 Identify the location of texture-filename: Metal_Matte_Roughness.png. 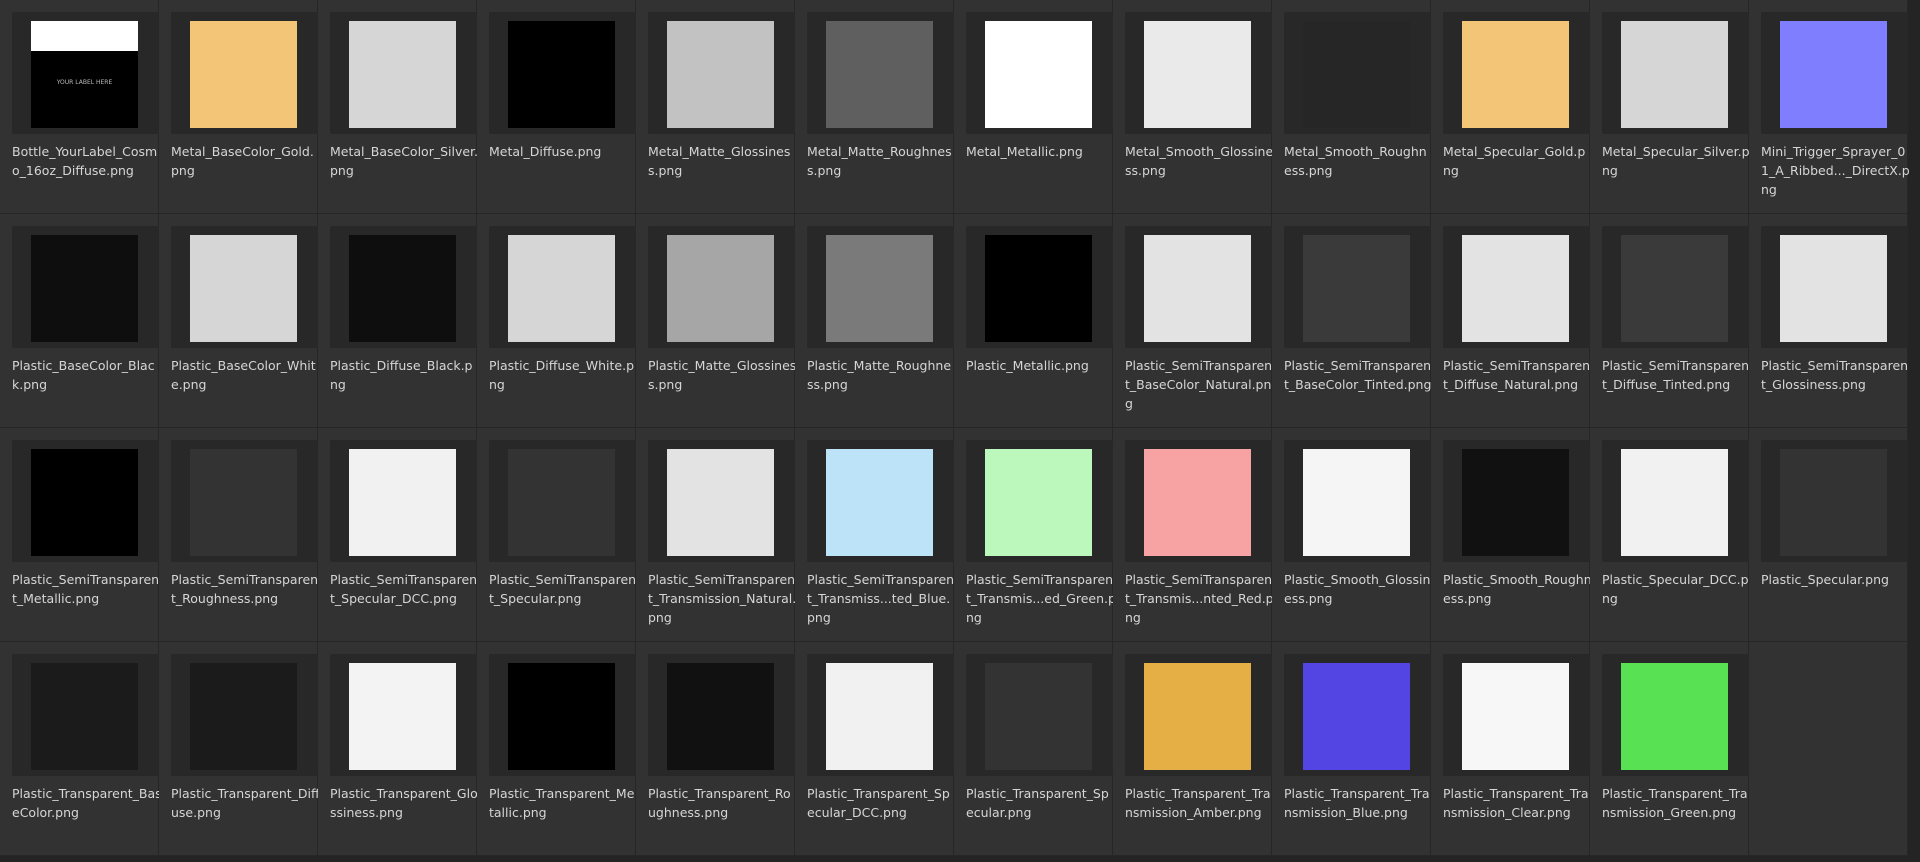
(879, 161).